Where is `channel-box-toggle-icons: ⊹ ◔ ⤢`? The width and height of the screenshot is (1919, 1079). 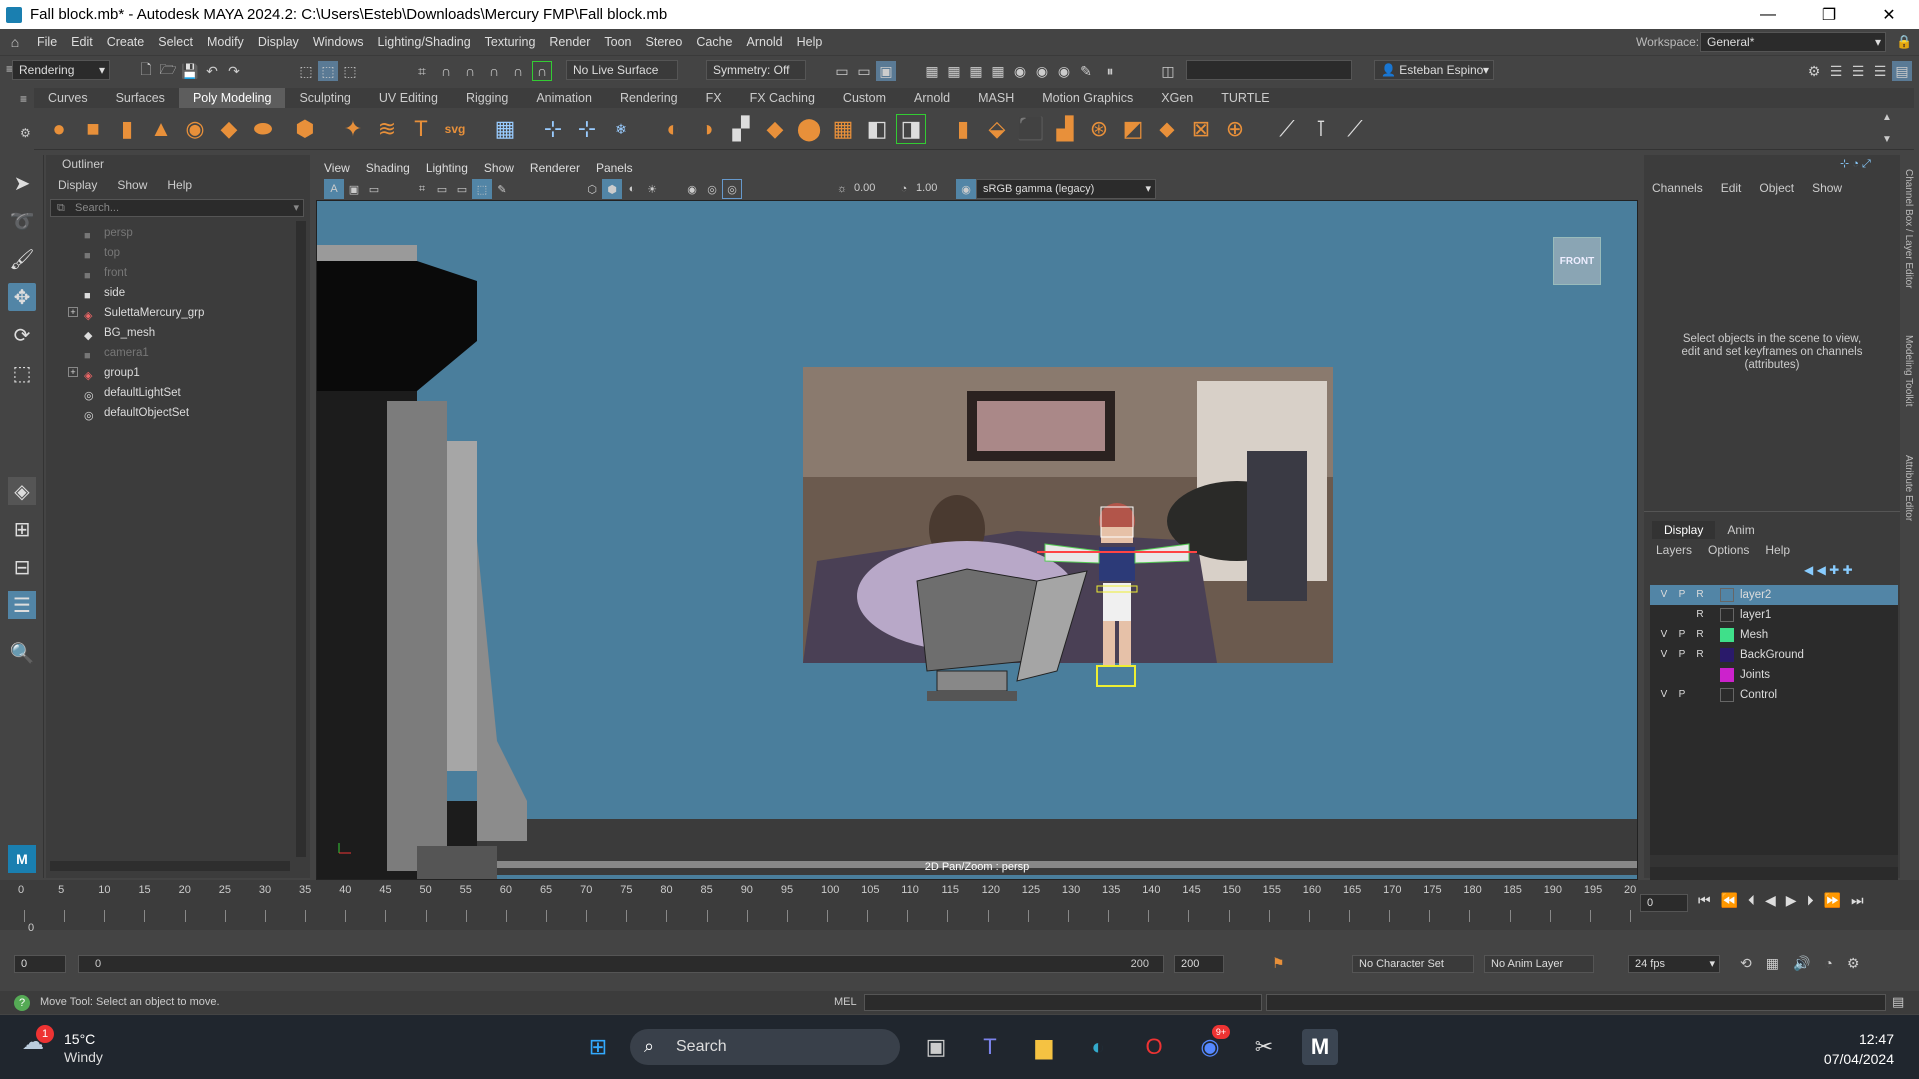
channel-box-toggle-icons: ⊹ ◔ ⤢ is located at coordinates (1855, 164).